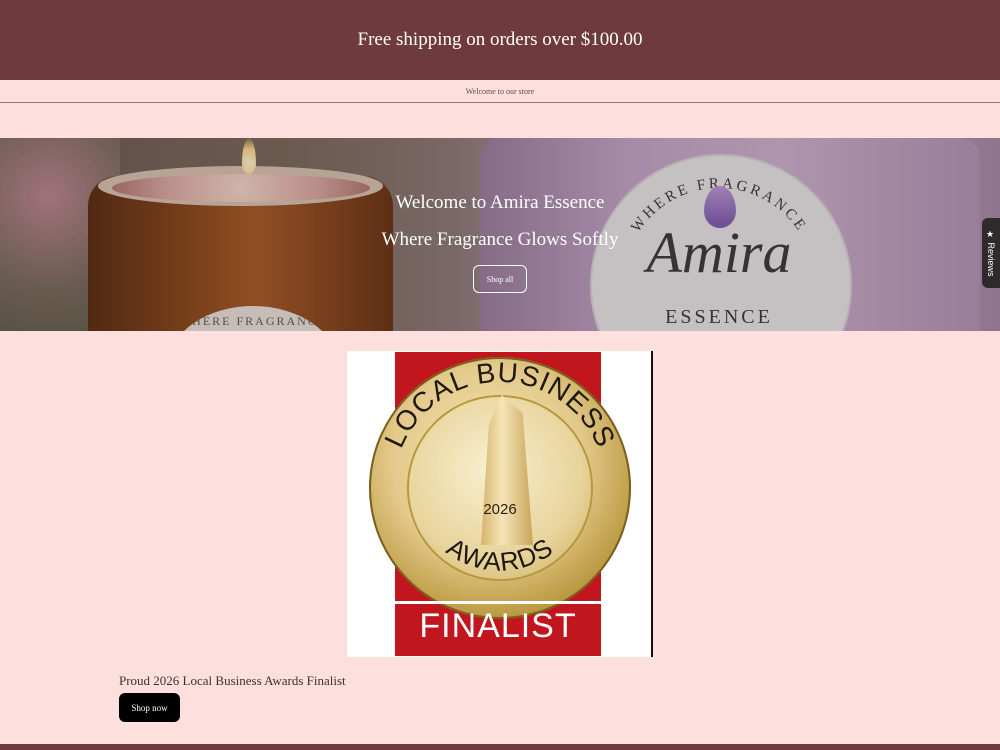 The width and height of the screenshot is (1000, 750). What do you see at coordinates (500, 239) in the screenshot?
I see `hero-subtitle: Where Fragrance Glows Softly` at bounding box center [500, 239].